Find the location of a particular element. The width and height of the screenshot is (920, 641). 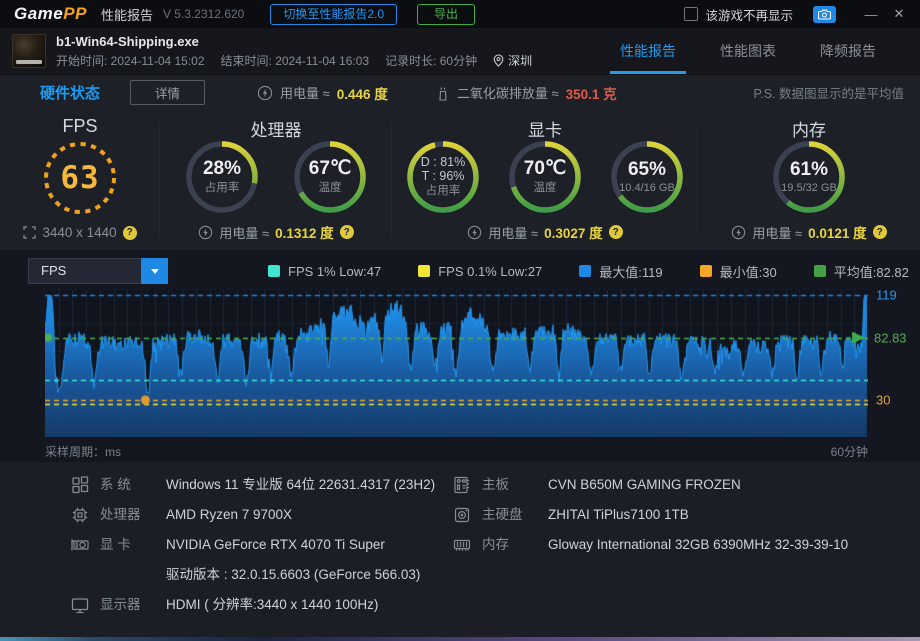

sysinfo-value: CVN B650M GAMING FROZEN is located at coordinates (644, 484).